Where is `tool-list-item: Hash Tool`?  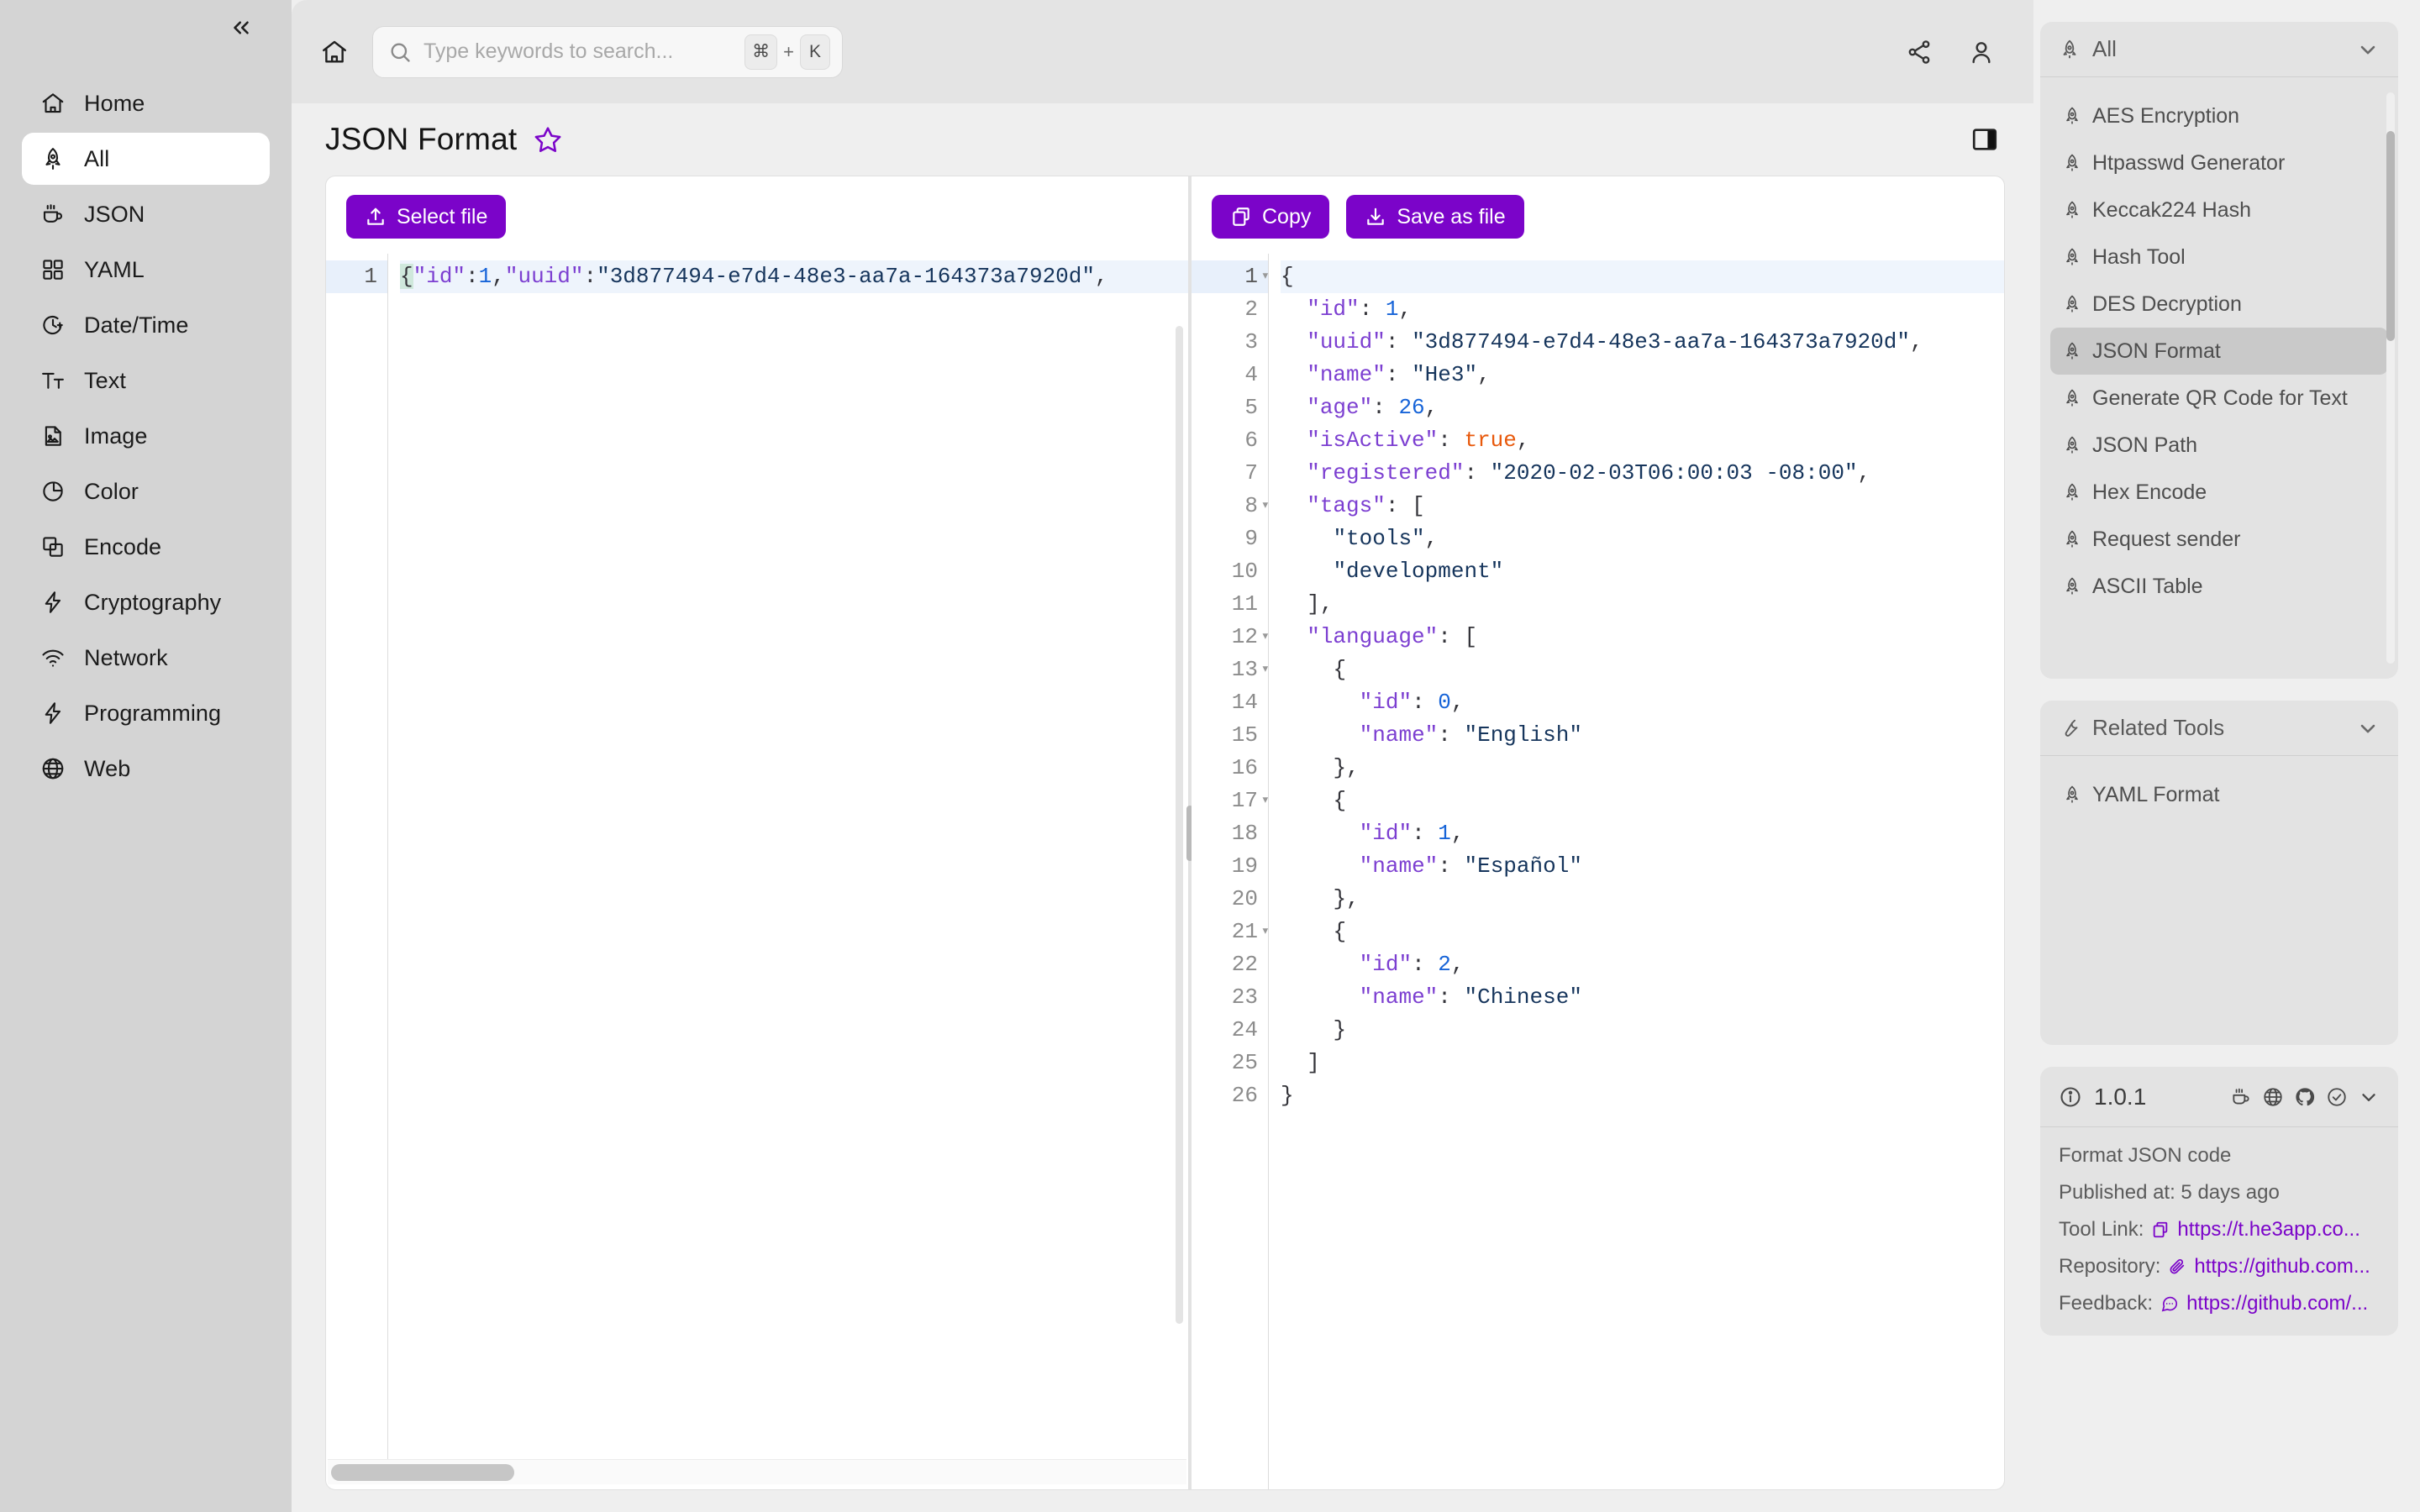 tool-list-item: Hash Tool is located at coordinates (2219, 257).